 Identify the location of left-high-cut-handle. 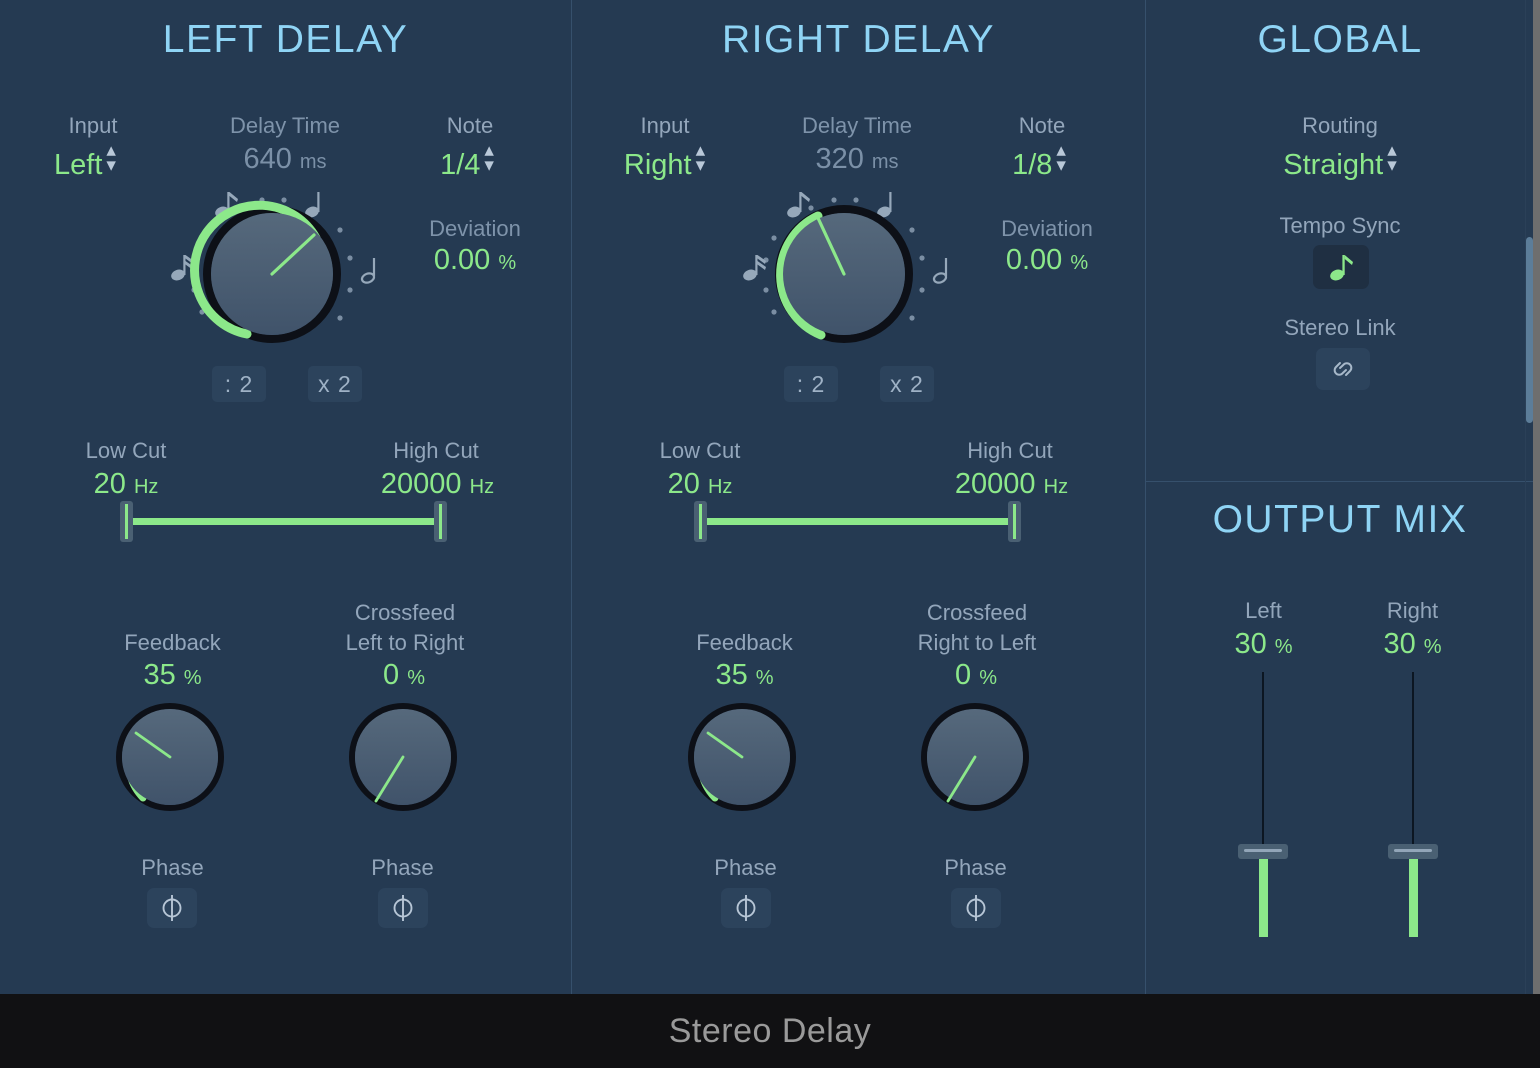
(440, 521).